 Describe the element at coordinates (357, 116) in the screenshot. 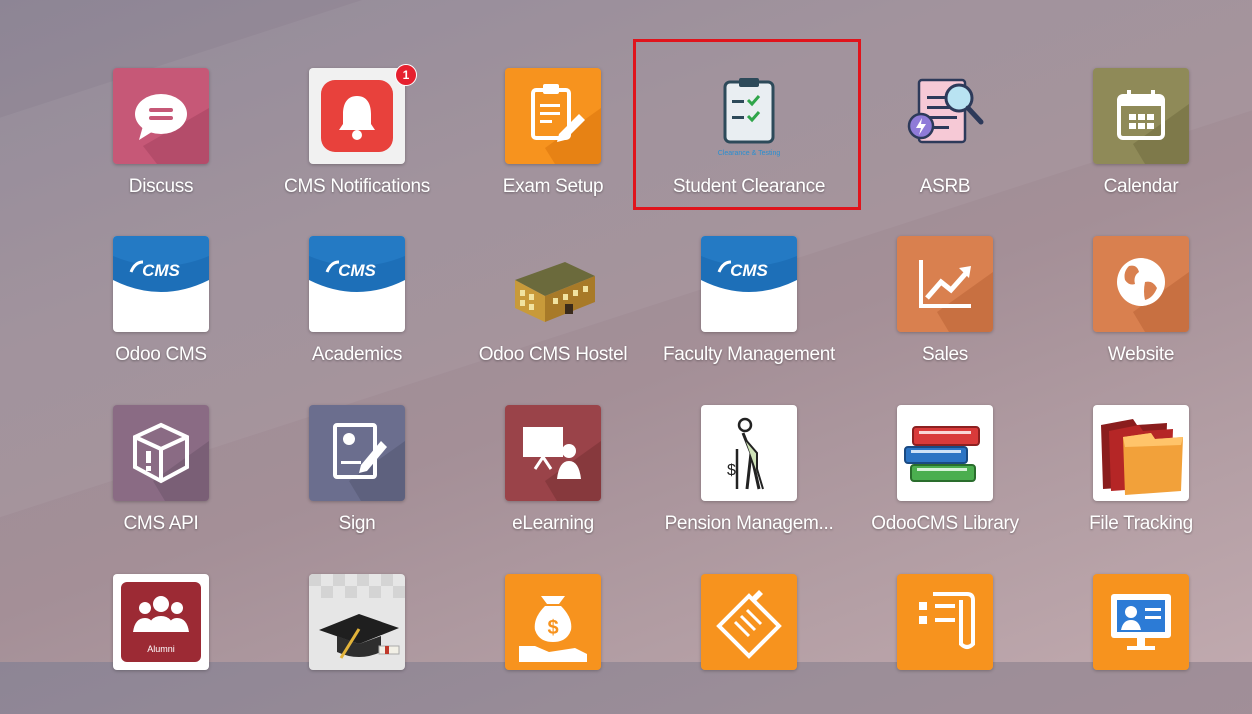

I see `bell-icon` at that location.